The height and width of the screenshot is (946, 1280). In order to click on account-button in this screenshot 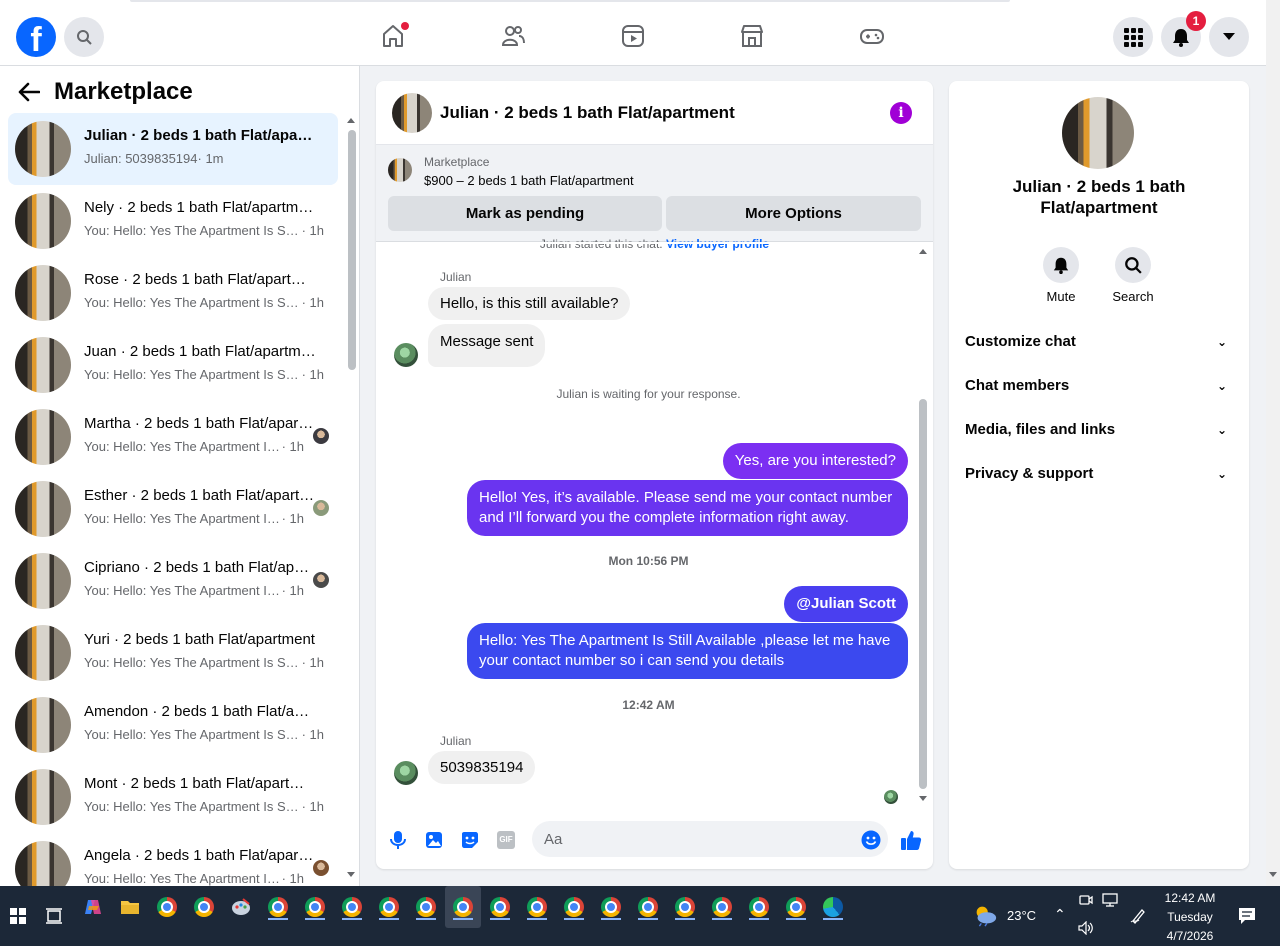, I will do `click(1229, 37)`.